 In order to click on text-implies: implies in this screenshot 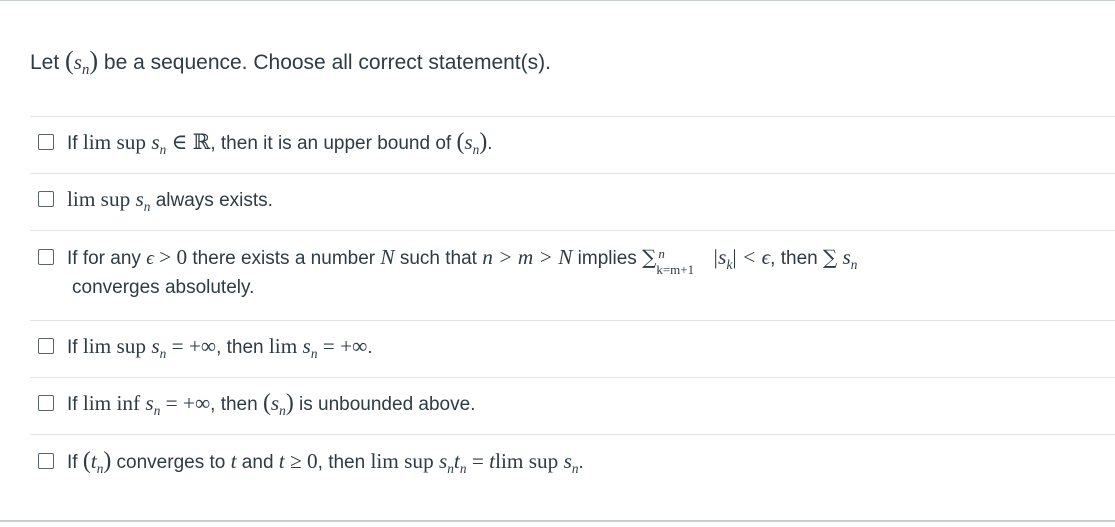, I will do `click(607, 258)`.